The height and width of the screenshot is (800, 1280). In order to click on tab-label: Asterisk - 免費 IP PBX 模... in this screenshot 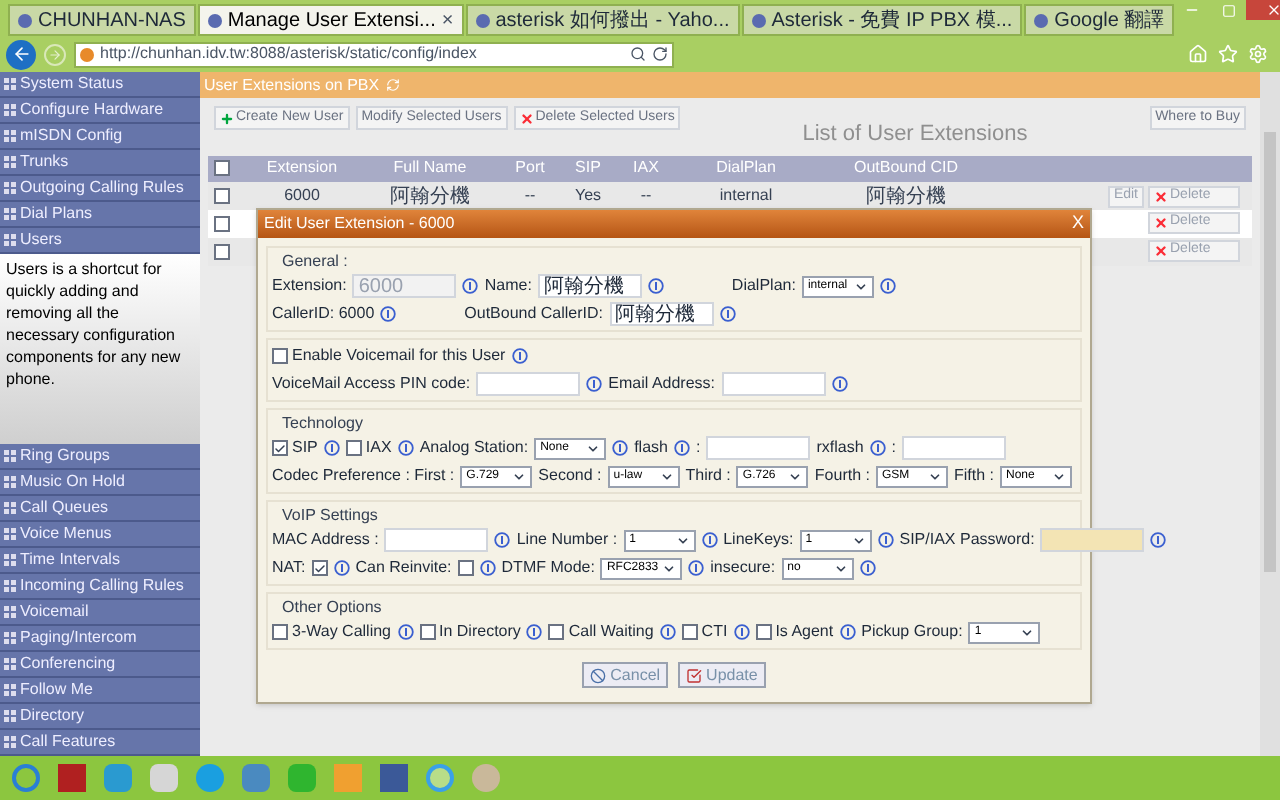, I will do `click(892, 21)`.